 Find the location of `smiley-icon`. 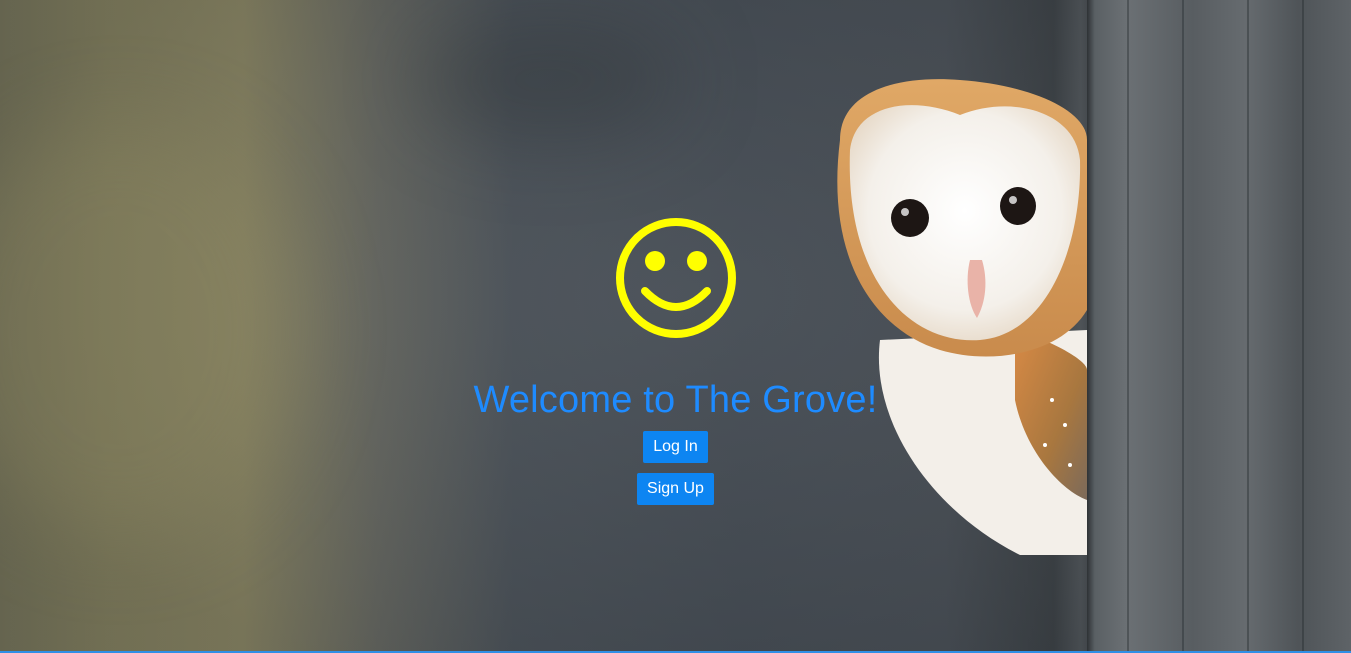

smiley-icon is located at coordinates (675, 278).